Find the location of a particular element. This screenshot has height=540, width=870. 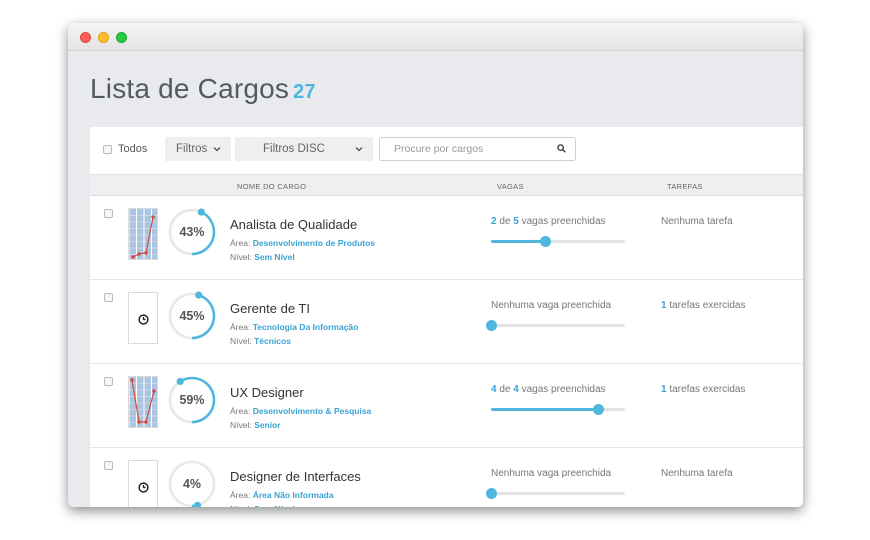

area-info: Área: Desenvolvimento & Pesquisa is located at coordinates (300, 411).